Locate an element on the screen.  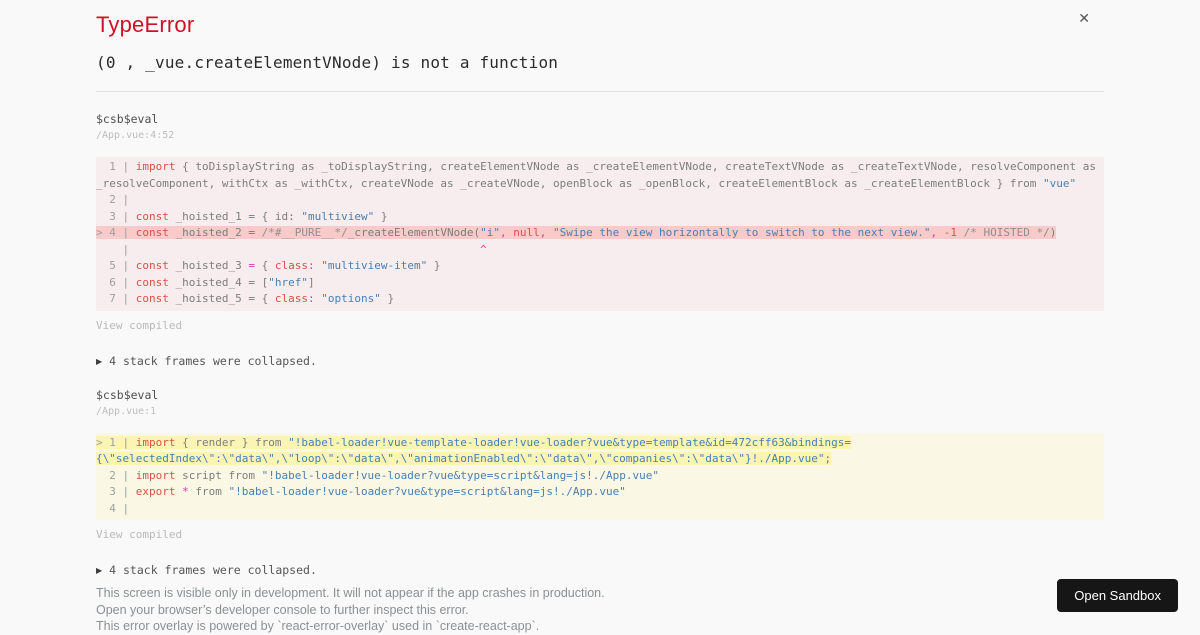
code-line: 2 | is located at coordinates (116, 199).